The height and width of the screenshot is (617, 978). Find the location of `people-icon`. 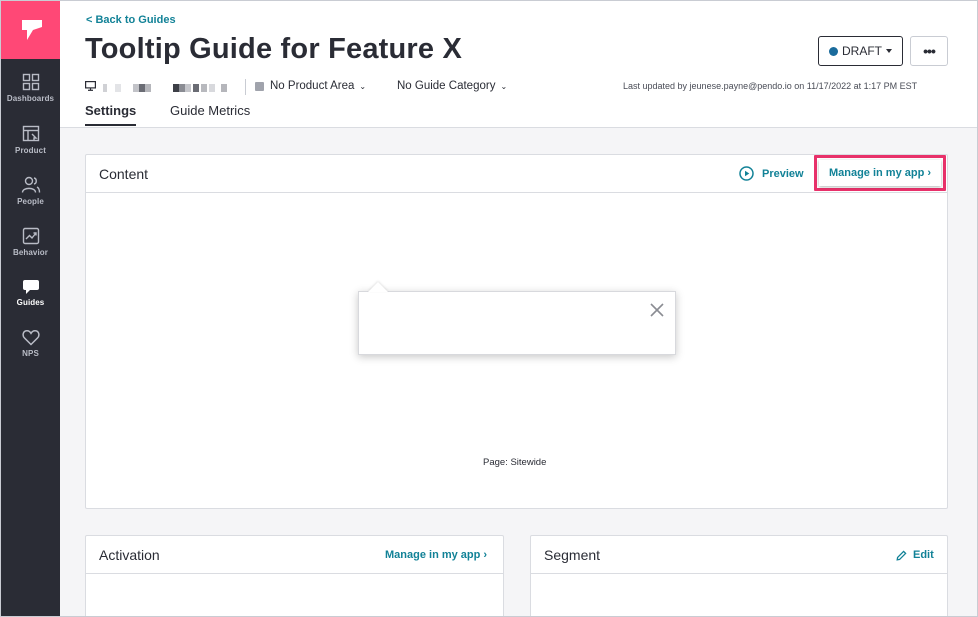

people-icon is located at coordinates (30, 184).